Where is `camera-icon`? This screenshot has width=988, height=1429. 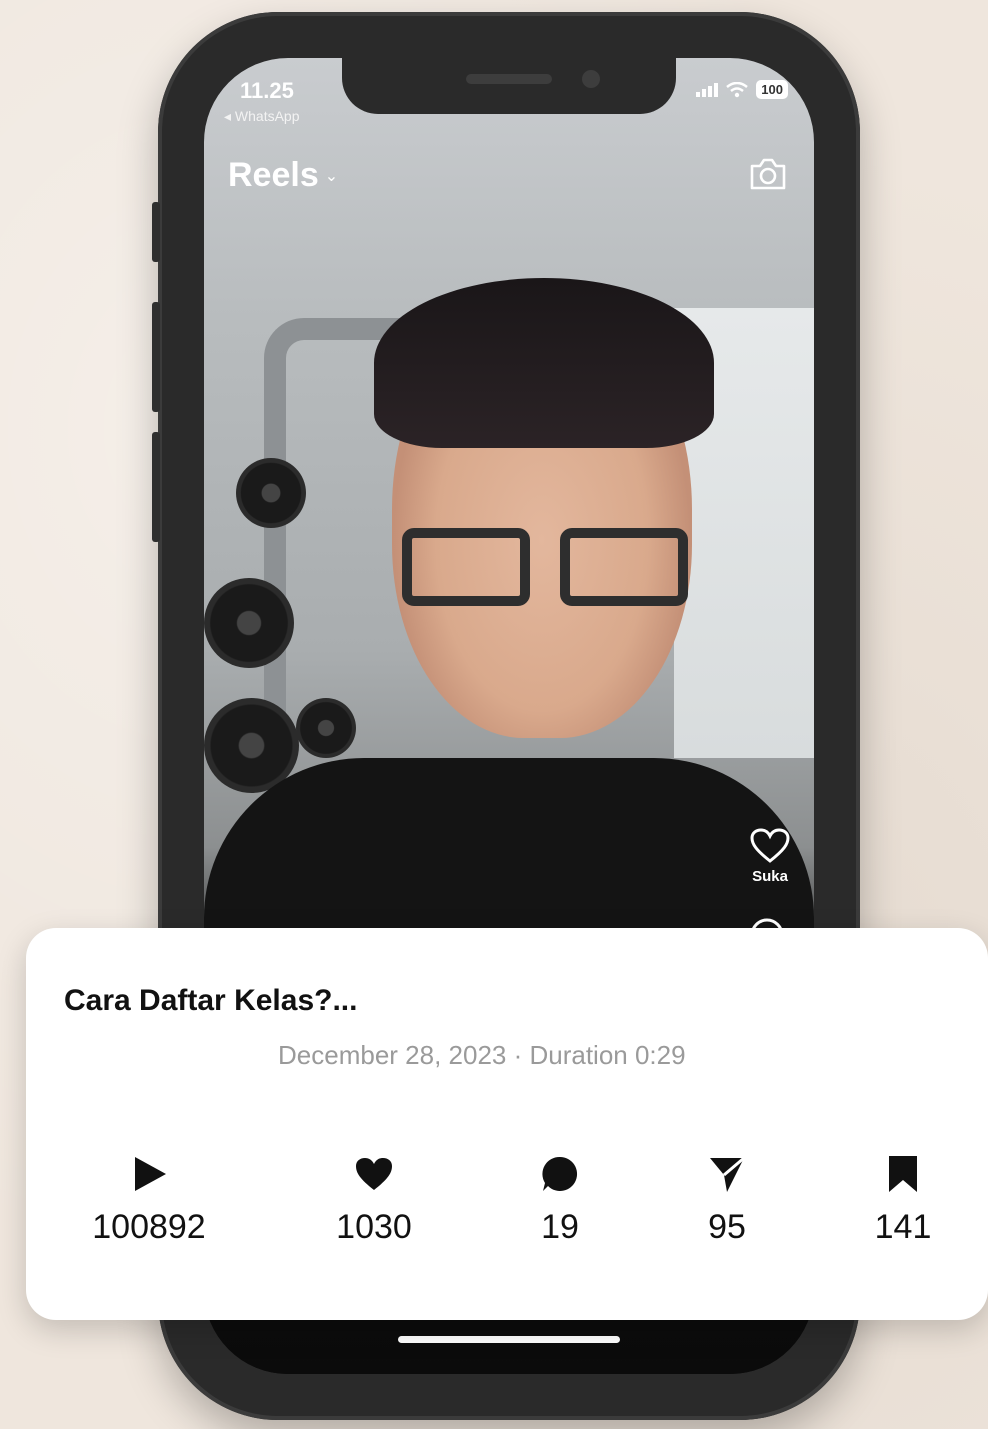 camera-icon is located at coordinates (768, 173).